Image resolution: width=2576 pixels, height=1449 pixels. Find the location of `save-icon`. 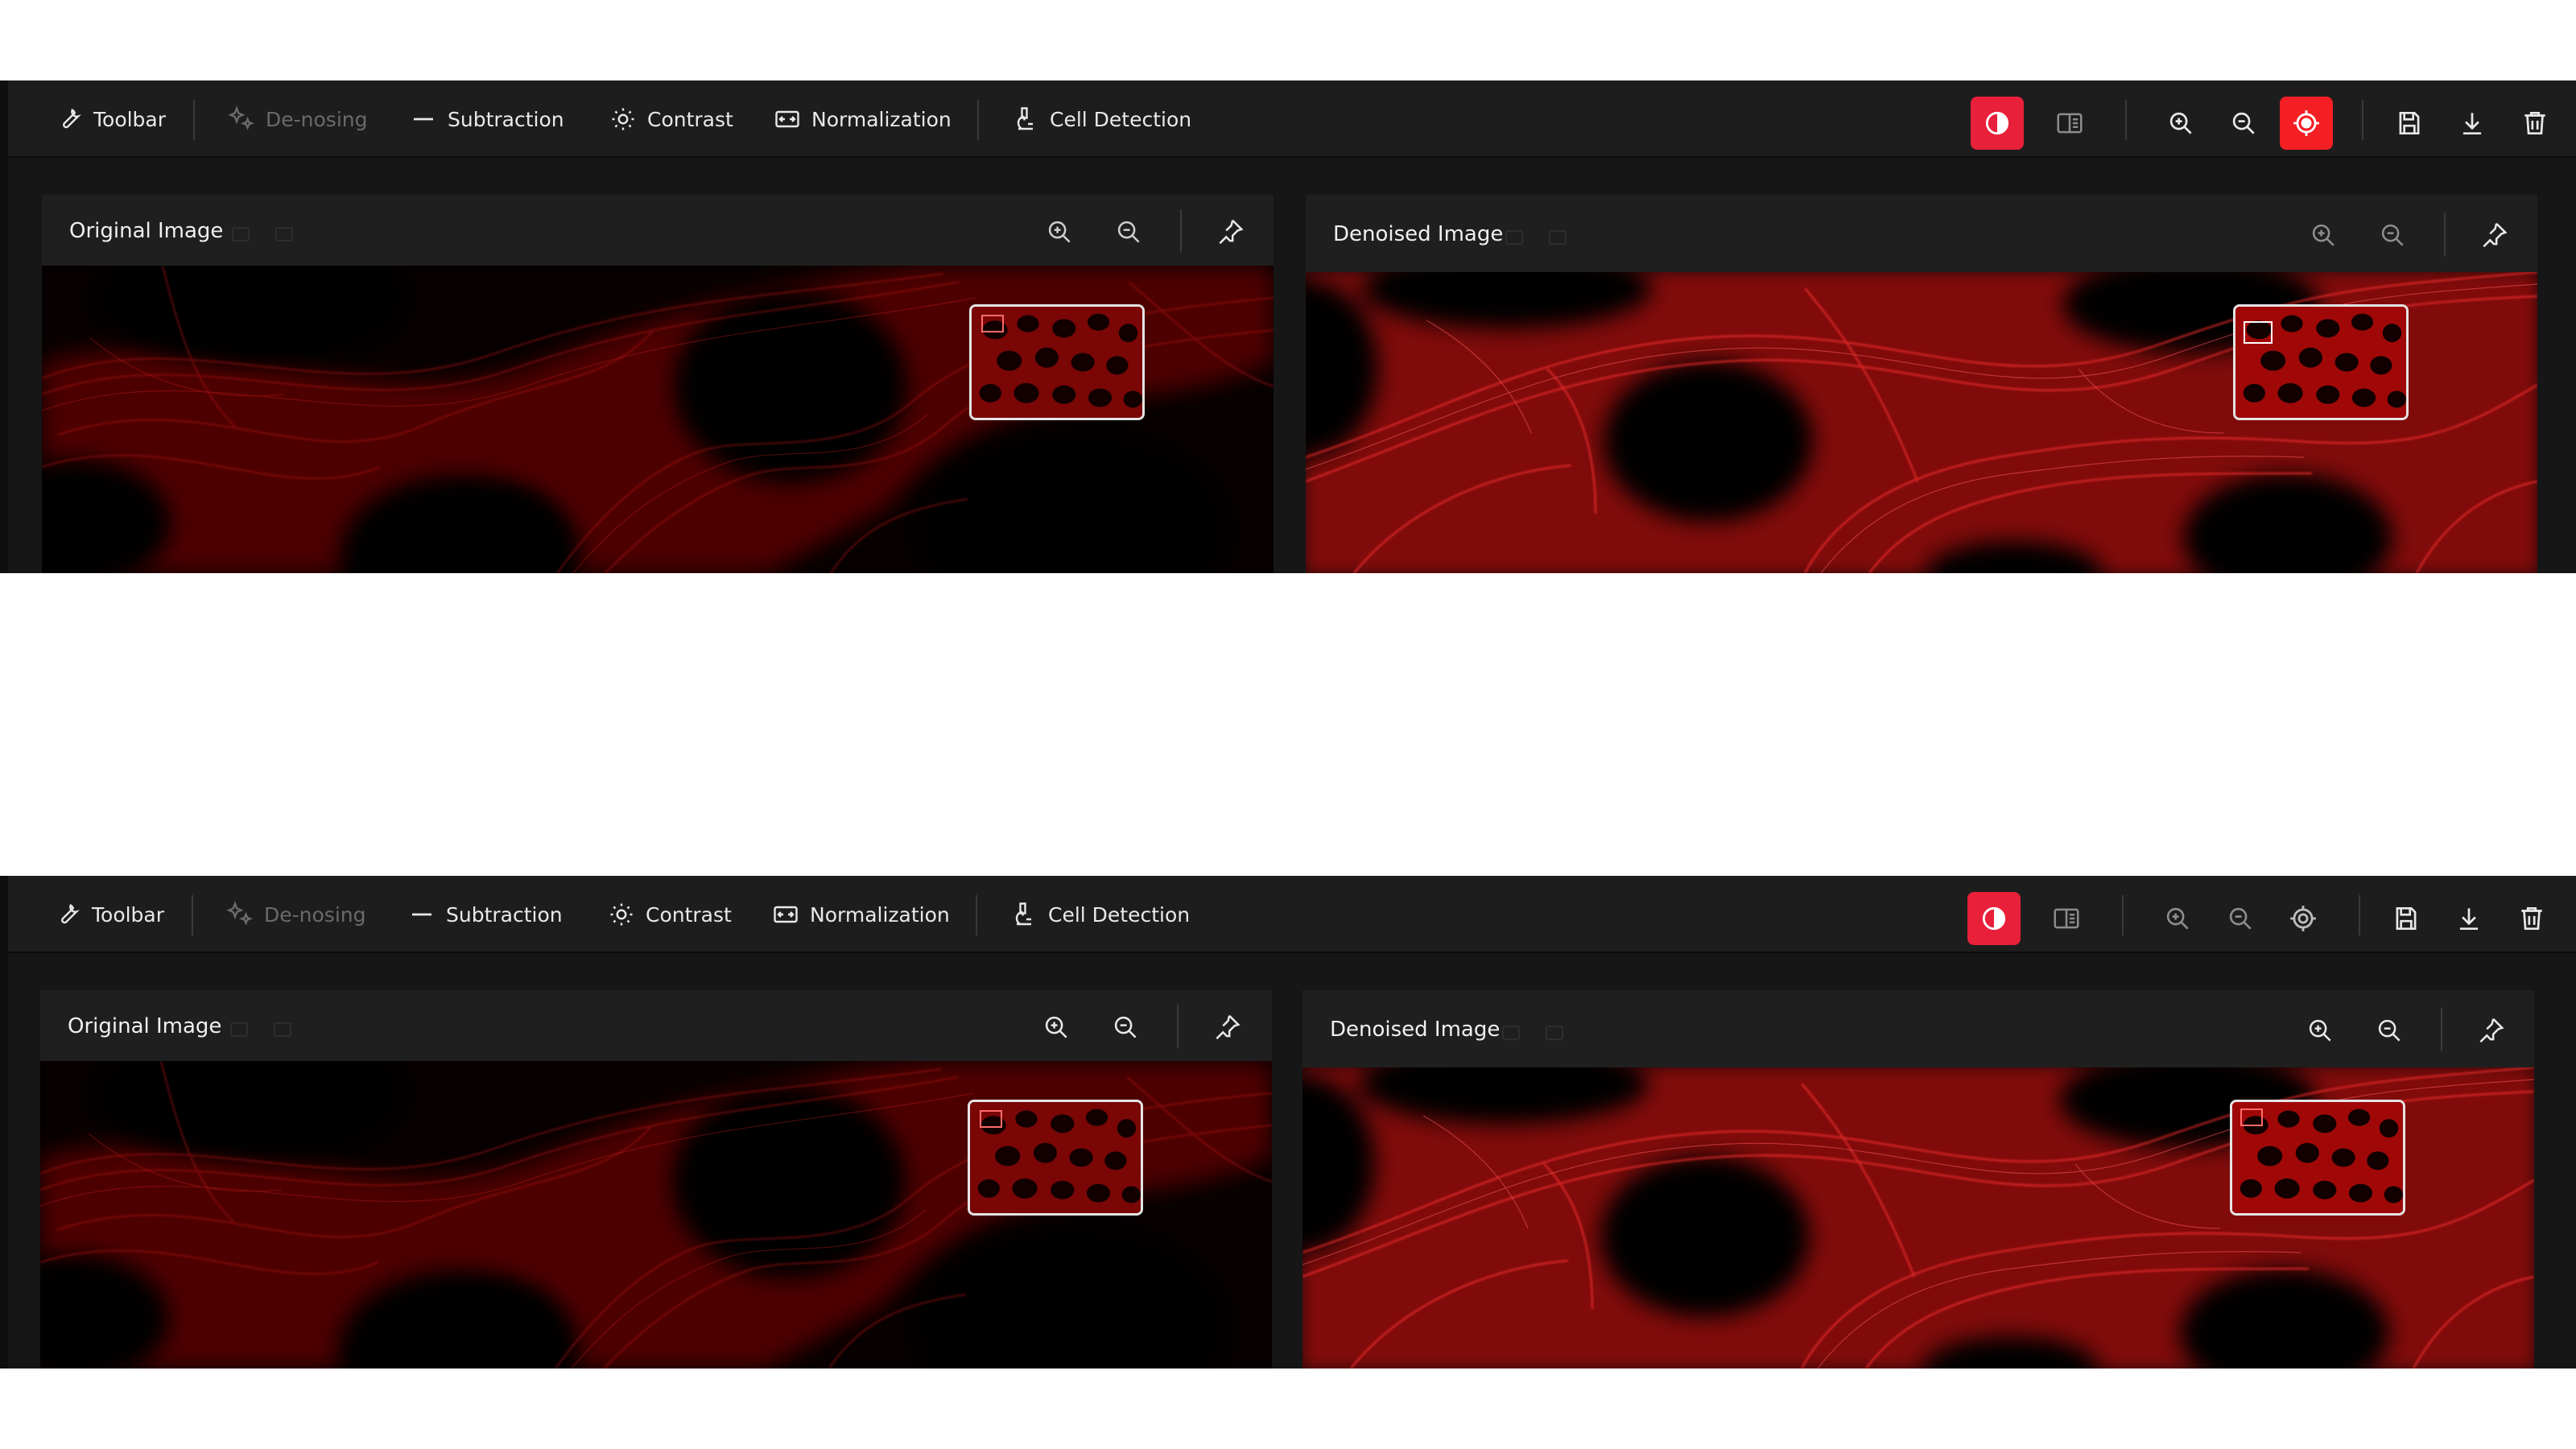

save-icon is located at coordinates (2406, 918).